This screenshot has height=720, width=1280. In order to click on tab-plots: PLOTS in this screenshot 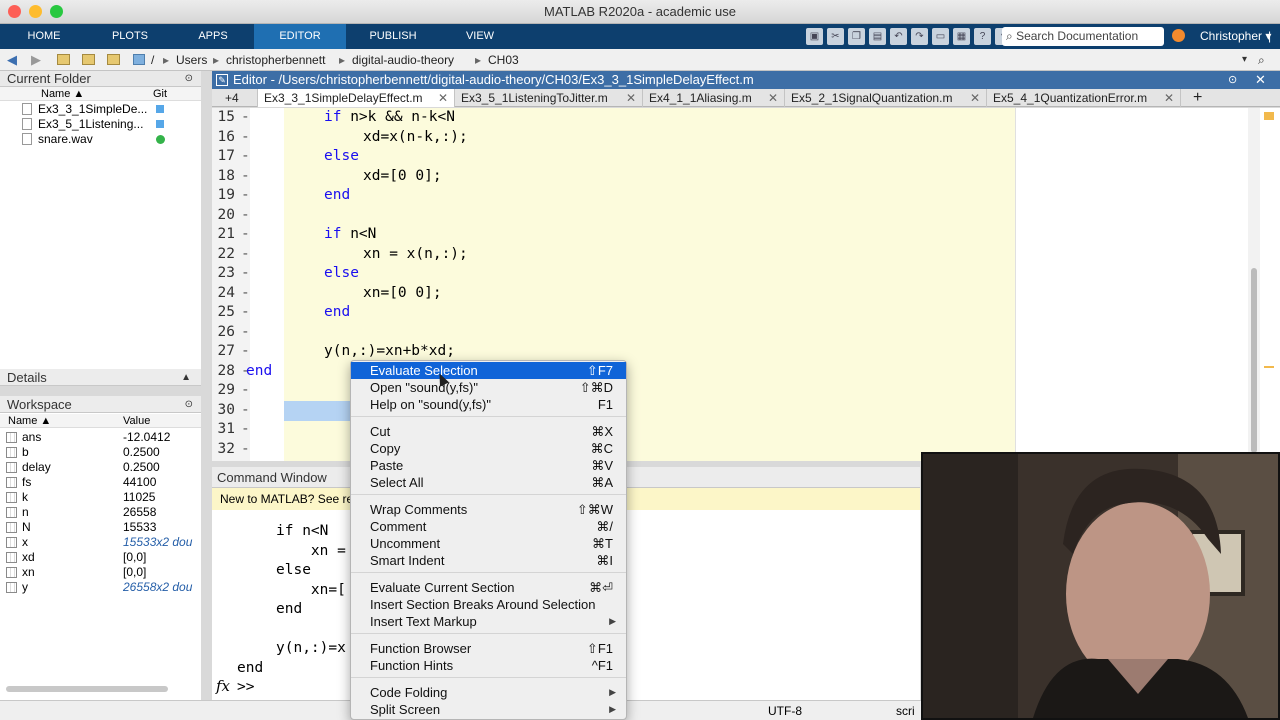, I will do `click(130, 36)`.